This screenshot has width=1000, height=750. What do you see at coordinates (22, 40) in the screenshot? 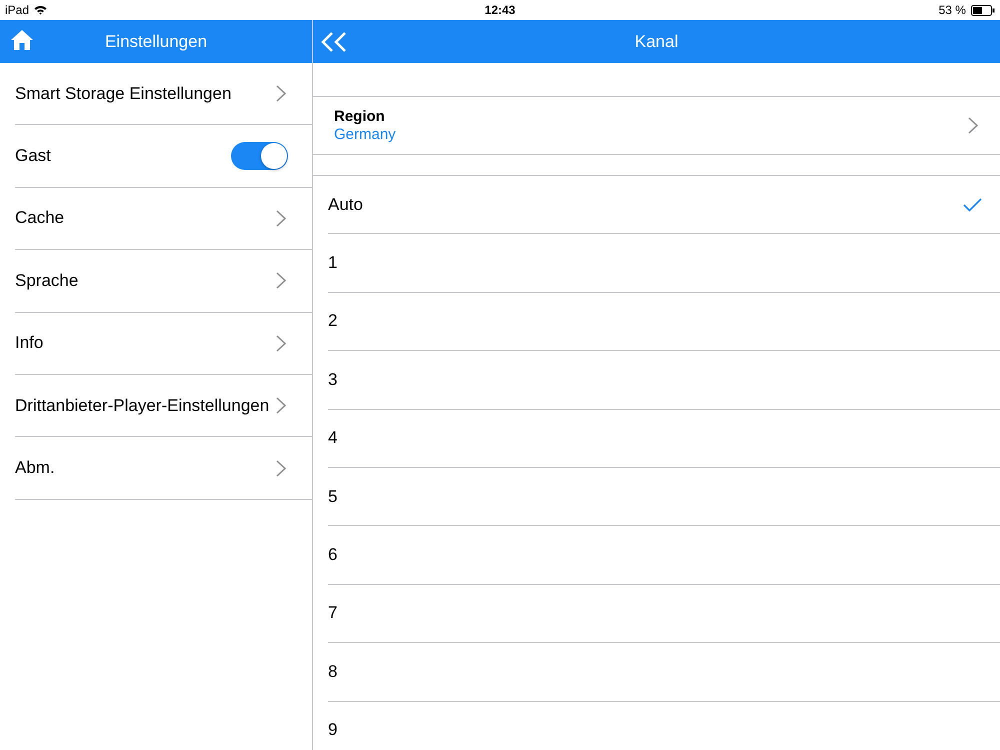
I see `home-icon` at bounding box center [22, 40].